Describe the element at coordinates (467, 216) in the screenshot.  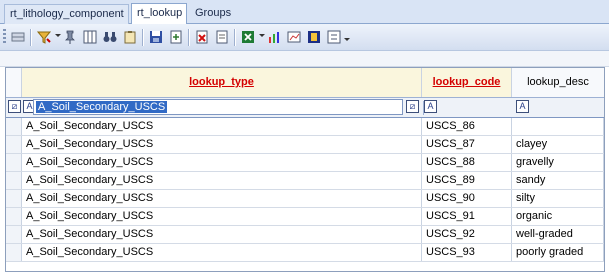
I see `cell-lookup-code: USCS_91` at that location.